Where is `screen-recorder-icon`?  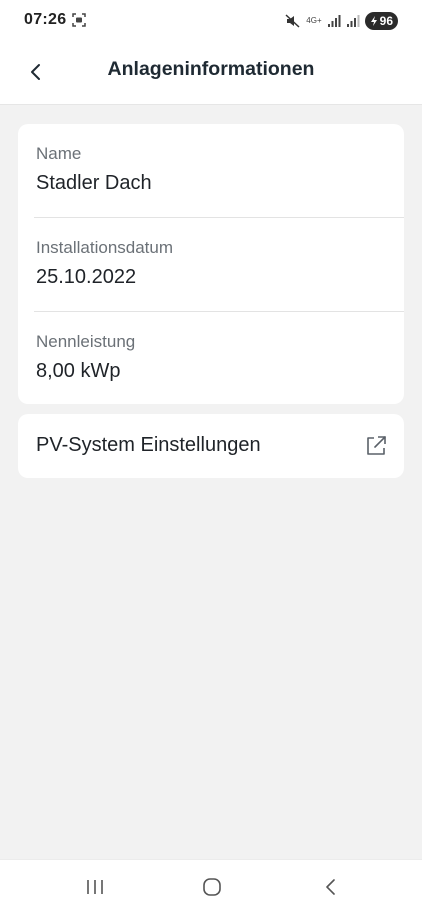
screen-recorder-icon is located at coordinates (79, 20).